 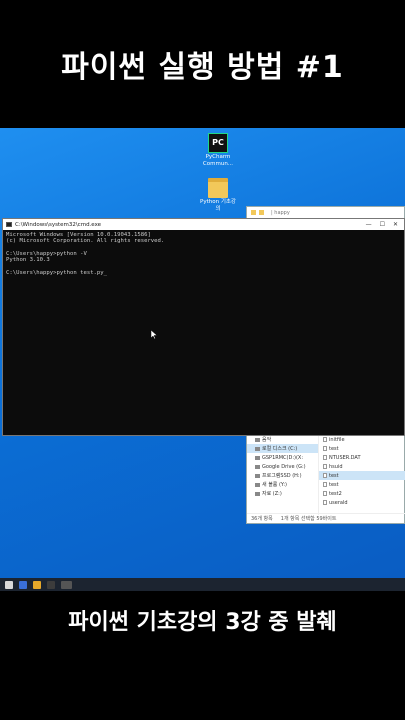 What do you see at coordinates (218, 143) in the screenshot?
I see `pycharm-icon: PC` at bounding box center [218, 143].